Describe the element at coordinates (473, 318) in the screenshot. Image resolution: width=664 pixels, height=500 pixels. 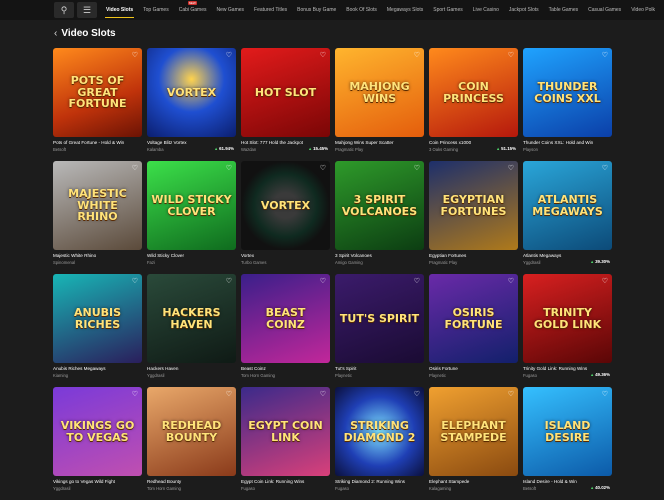
I see `game-thumbnail: Osiris Fortune ♡` at that location.